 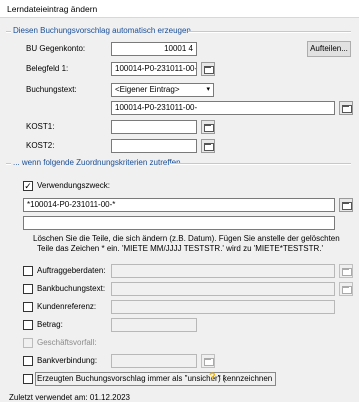 What do you see at coordinates (28, 271) in the screenshot?
I see `auftraggeberdaten-checkbox` at bounding box center [28, 271].